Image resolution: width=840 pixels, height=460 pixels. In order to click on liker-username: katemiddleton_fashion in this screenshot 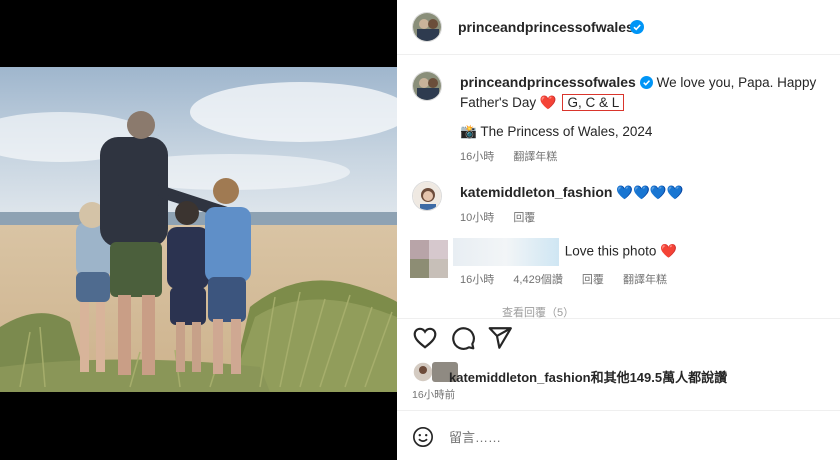, I will do `click(520, 377)`.